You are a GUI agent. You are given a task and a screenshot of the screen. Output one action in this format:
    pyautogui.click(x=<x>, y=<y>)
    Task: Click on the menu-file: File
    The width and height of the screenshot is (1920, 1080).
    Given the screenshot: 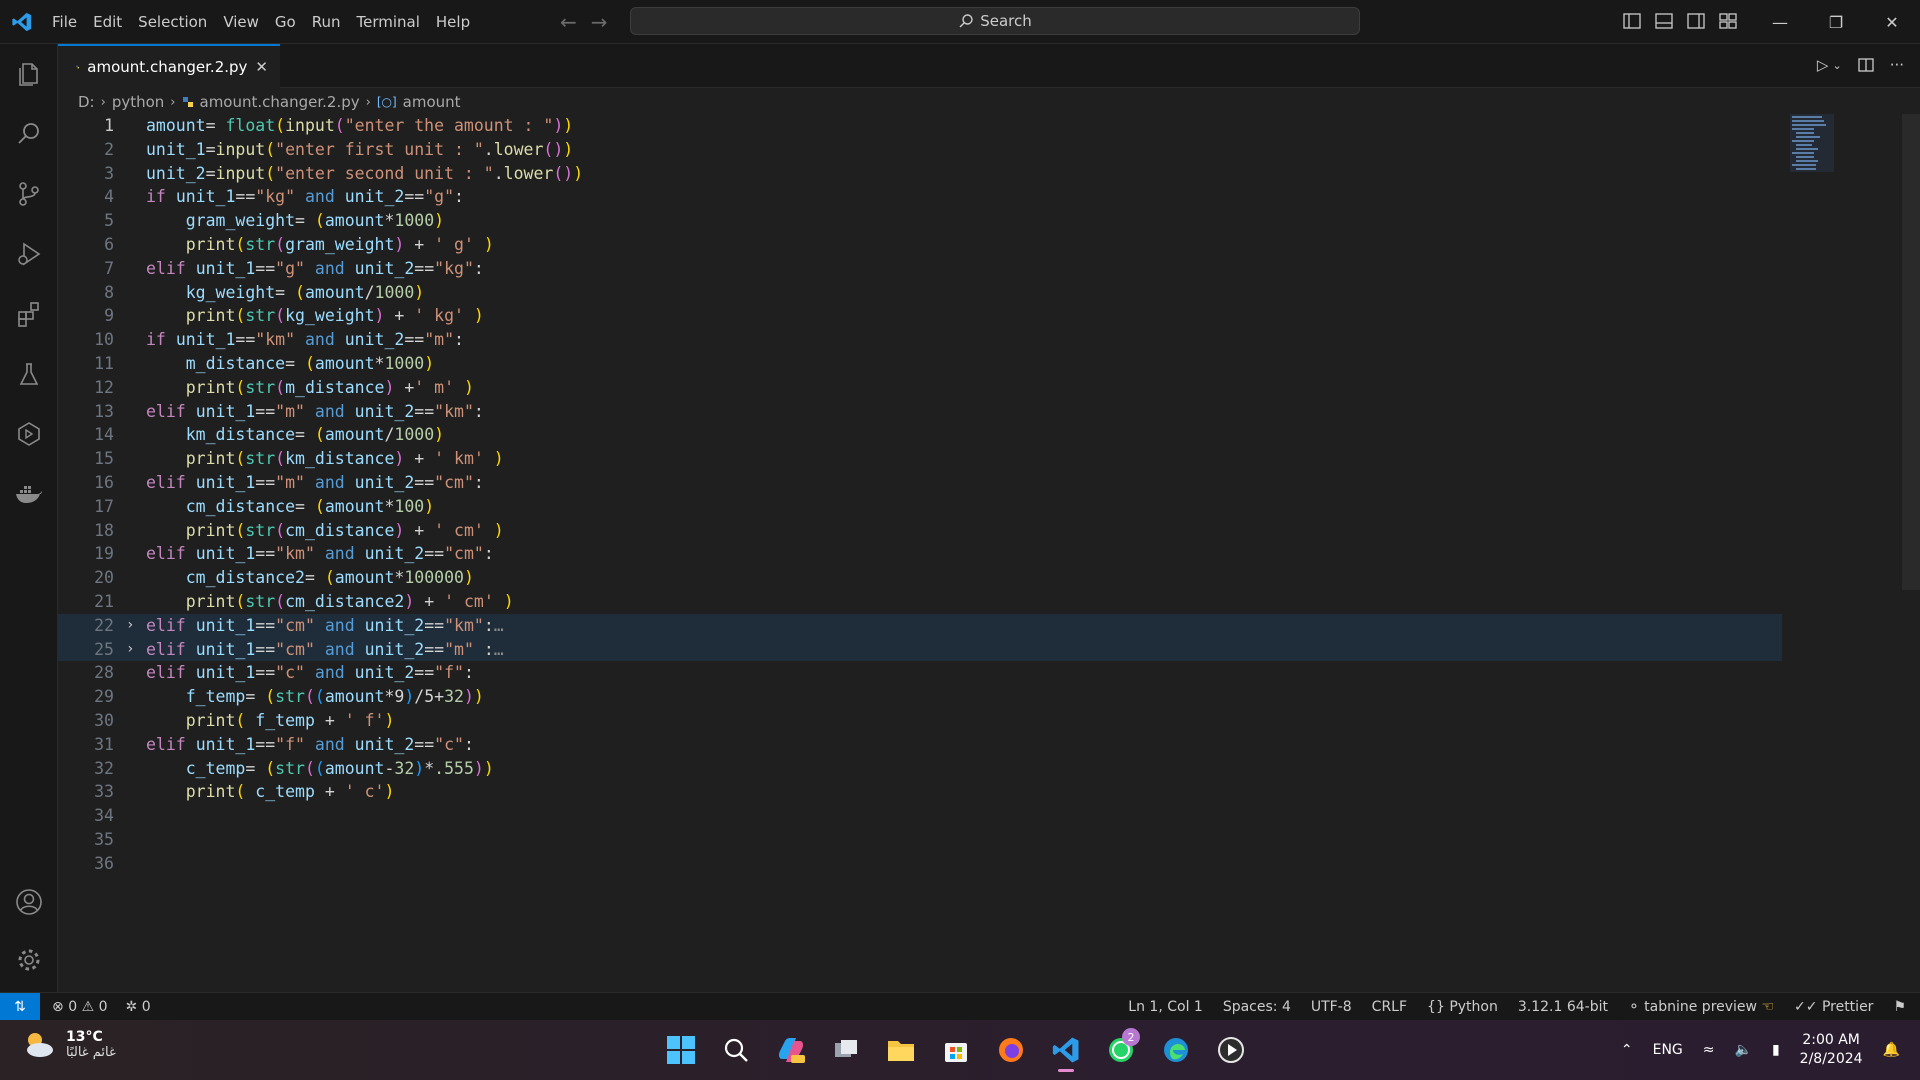 What is the action you would take?
    pyautogui.click(x=64, y=22)
    